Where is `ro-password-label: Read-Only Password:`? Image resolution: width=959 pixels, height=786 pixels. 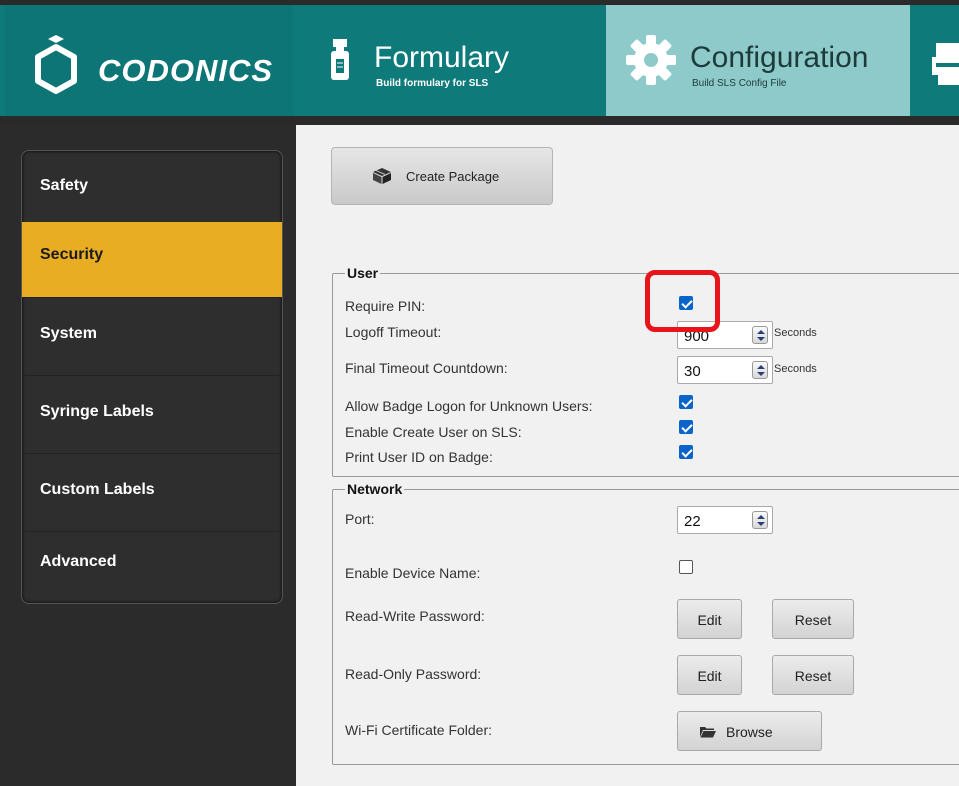 ro-password-label: Read-Only Password: is located at coordinates (413, 674).